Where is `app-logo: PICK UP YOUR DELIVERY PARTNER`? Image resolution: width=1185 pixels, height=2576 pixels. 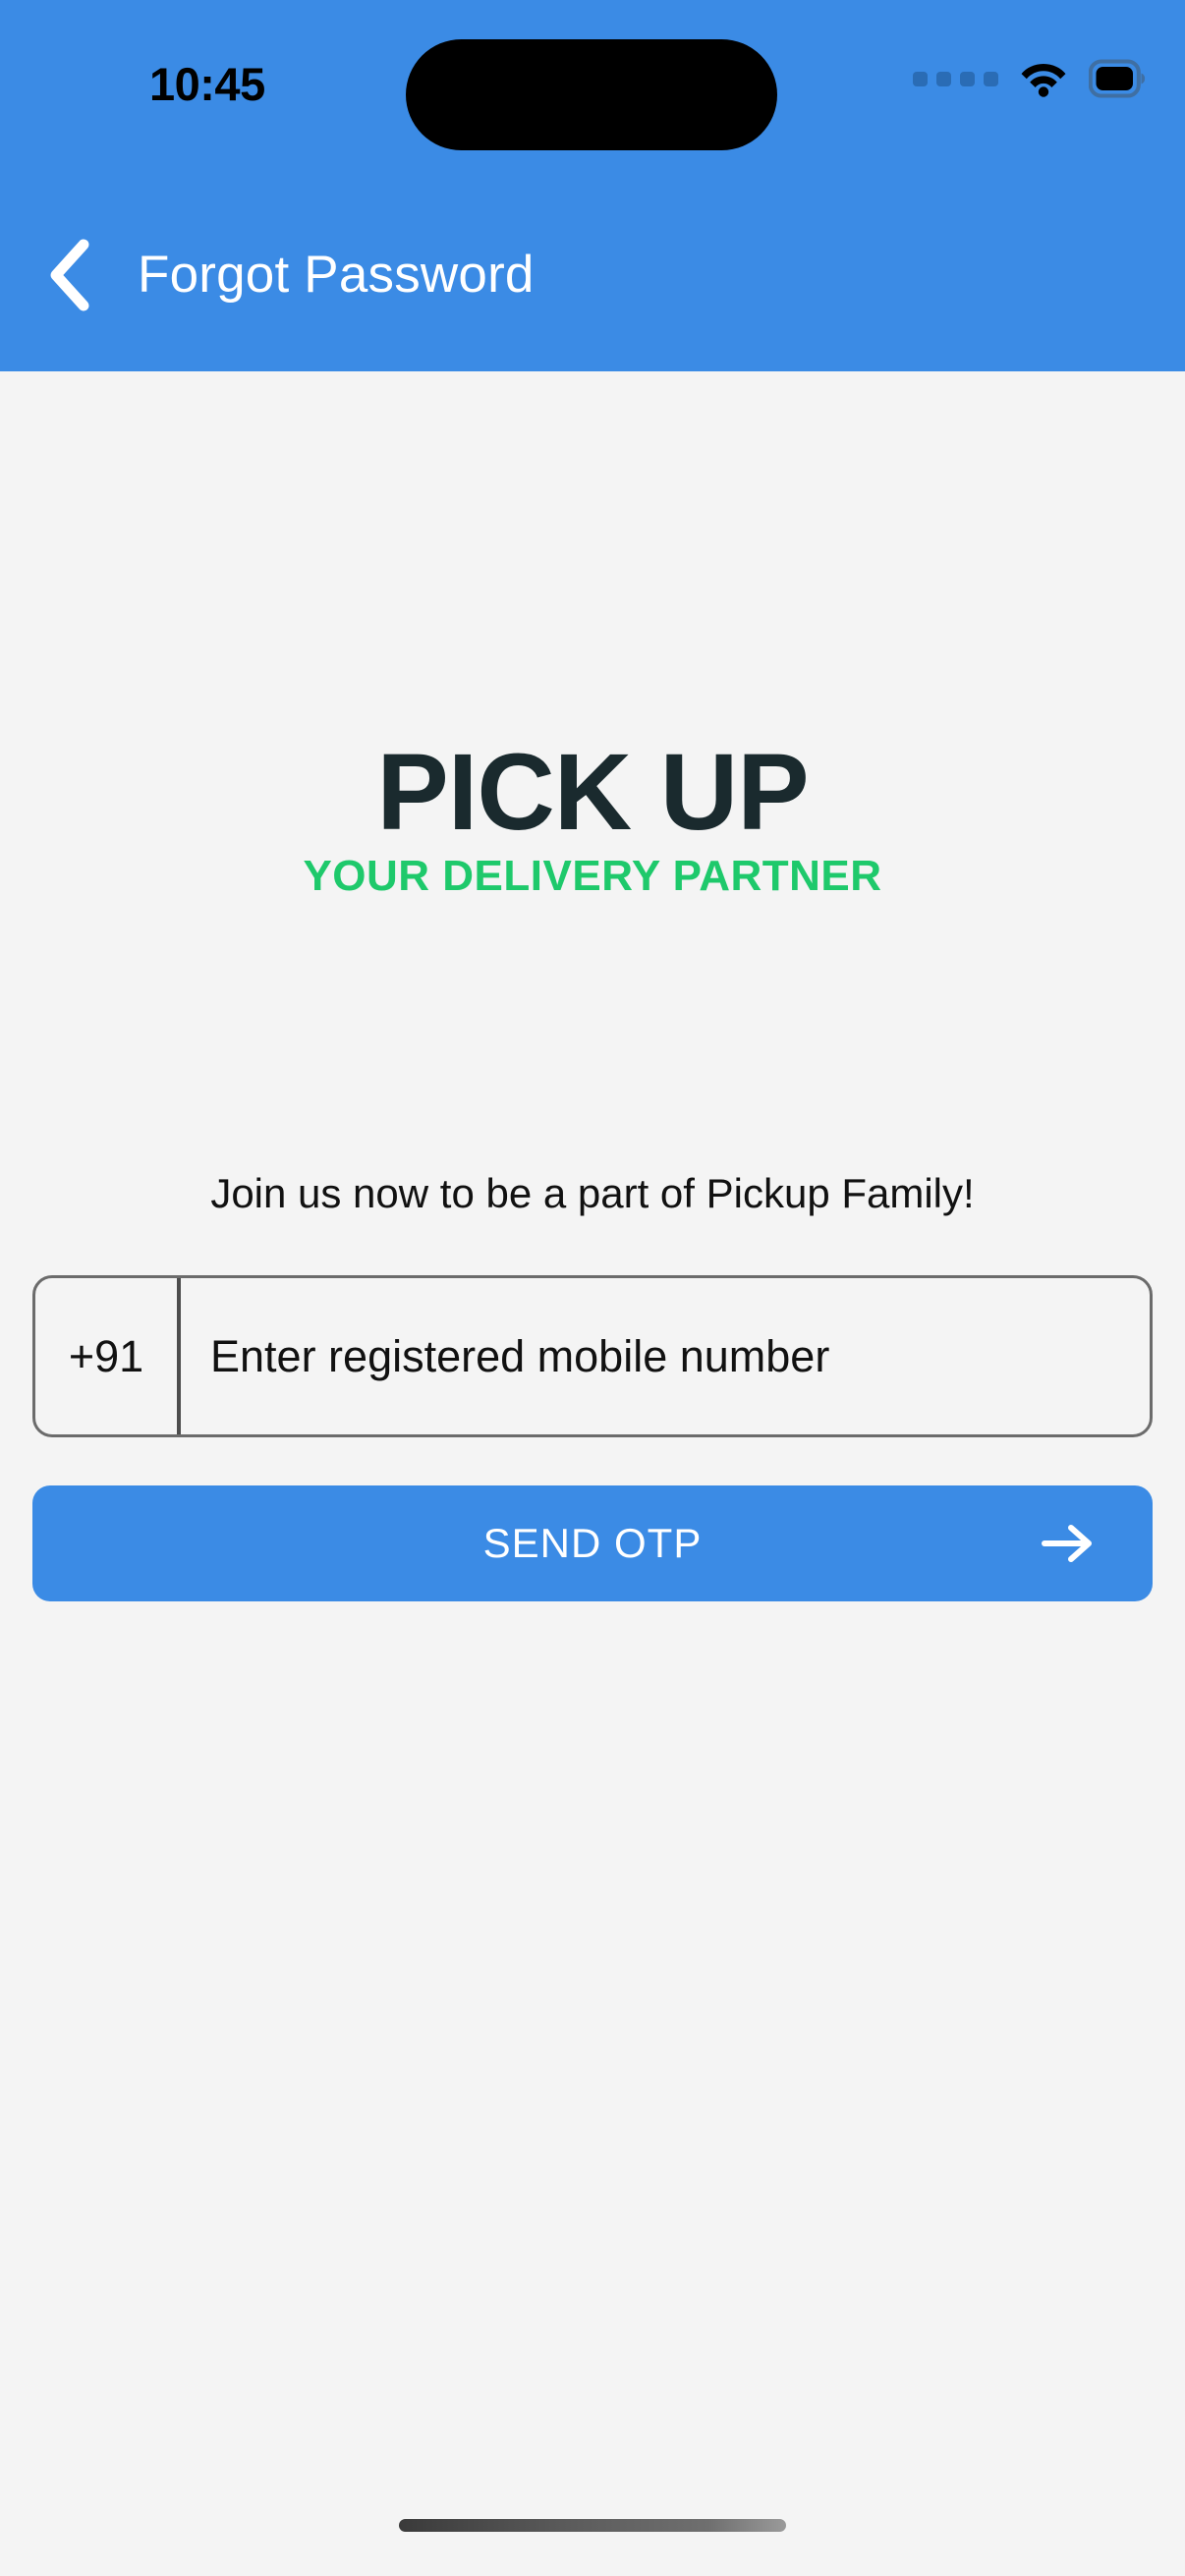 app-logo: PICK UP YOUR DELIVERY PARTNER is located at coordinates (592, 820).